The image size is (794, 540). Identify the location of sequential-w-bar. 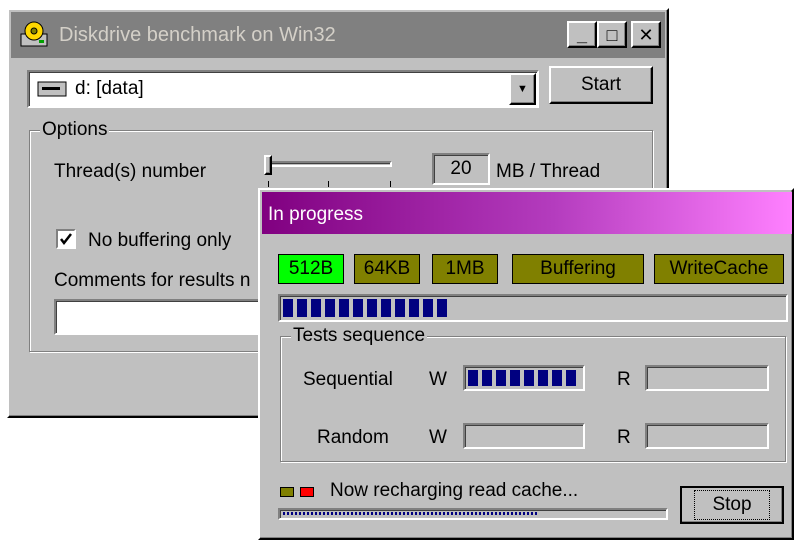
(524, 378).